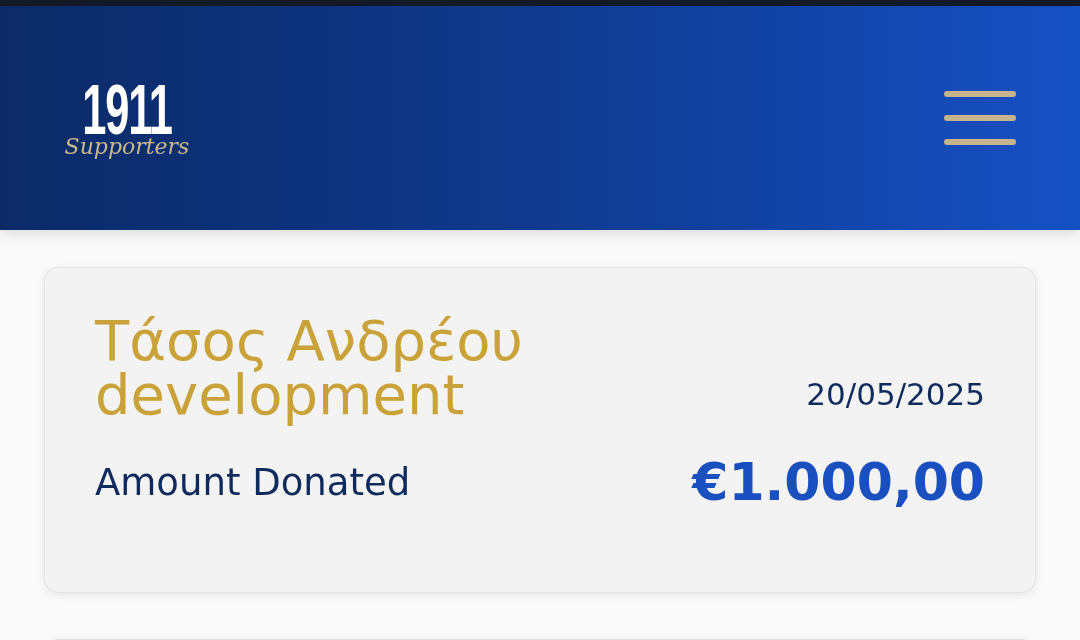 The image size is (1080, 640). What do you see at coordinates (253, 482) in the screenshot?
I see `amount-label: Amount Donated` at bounding box center [253, 482].